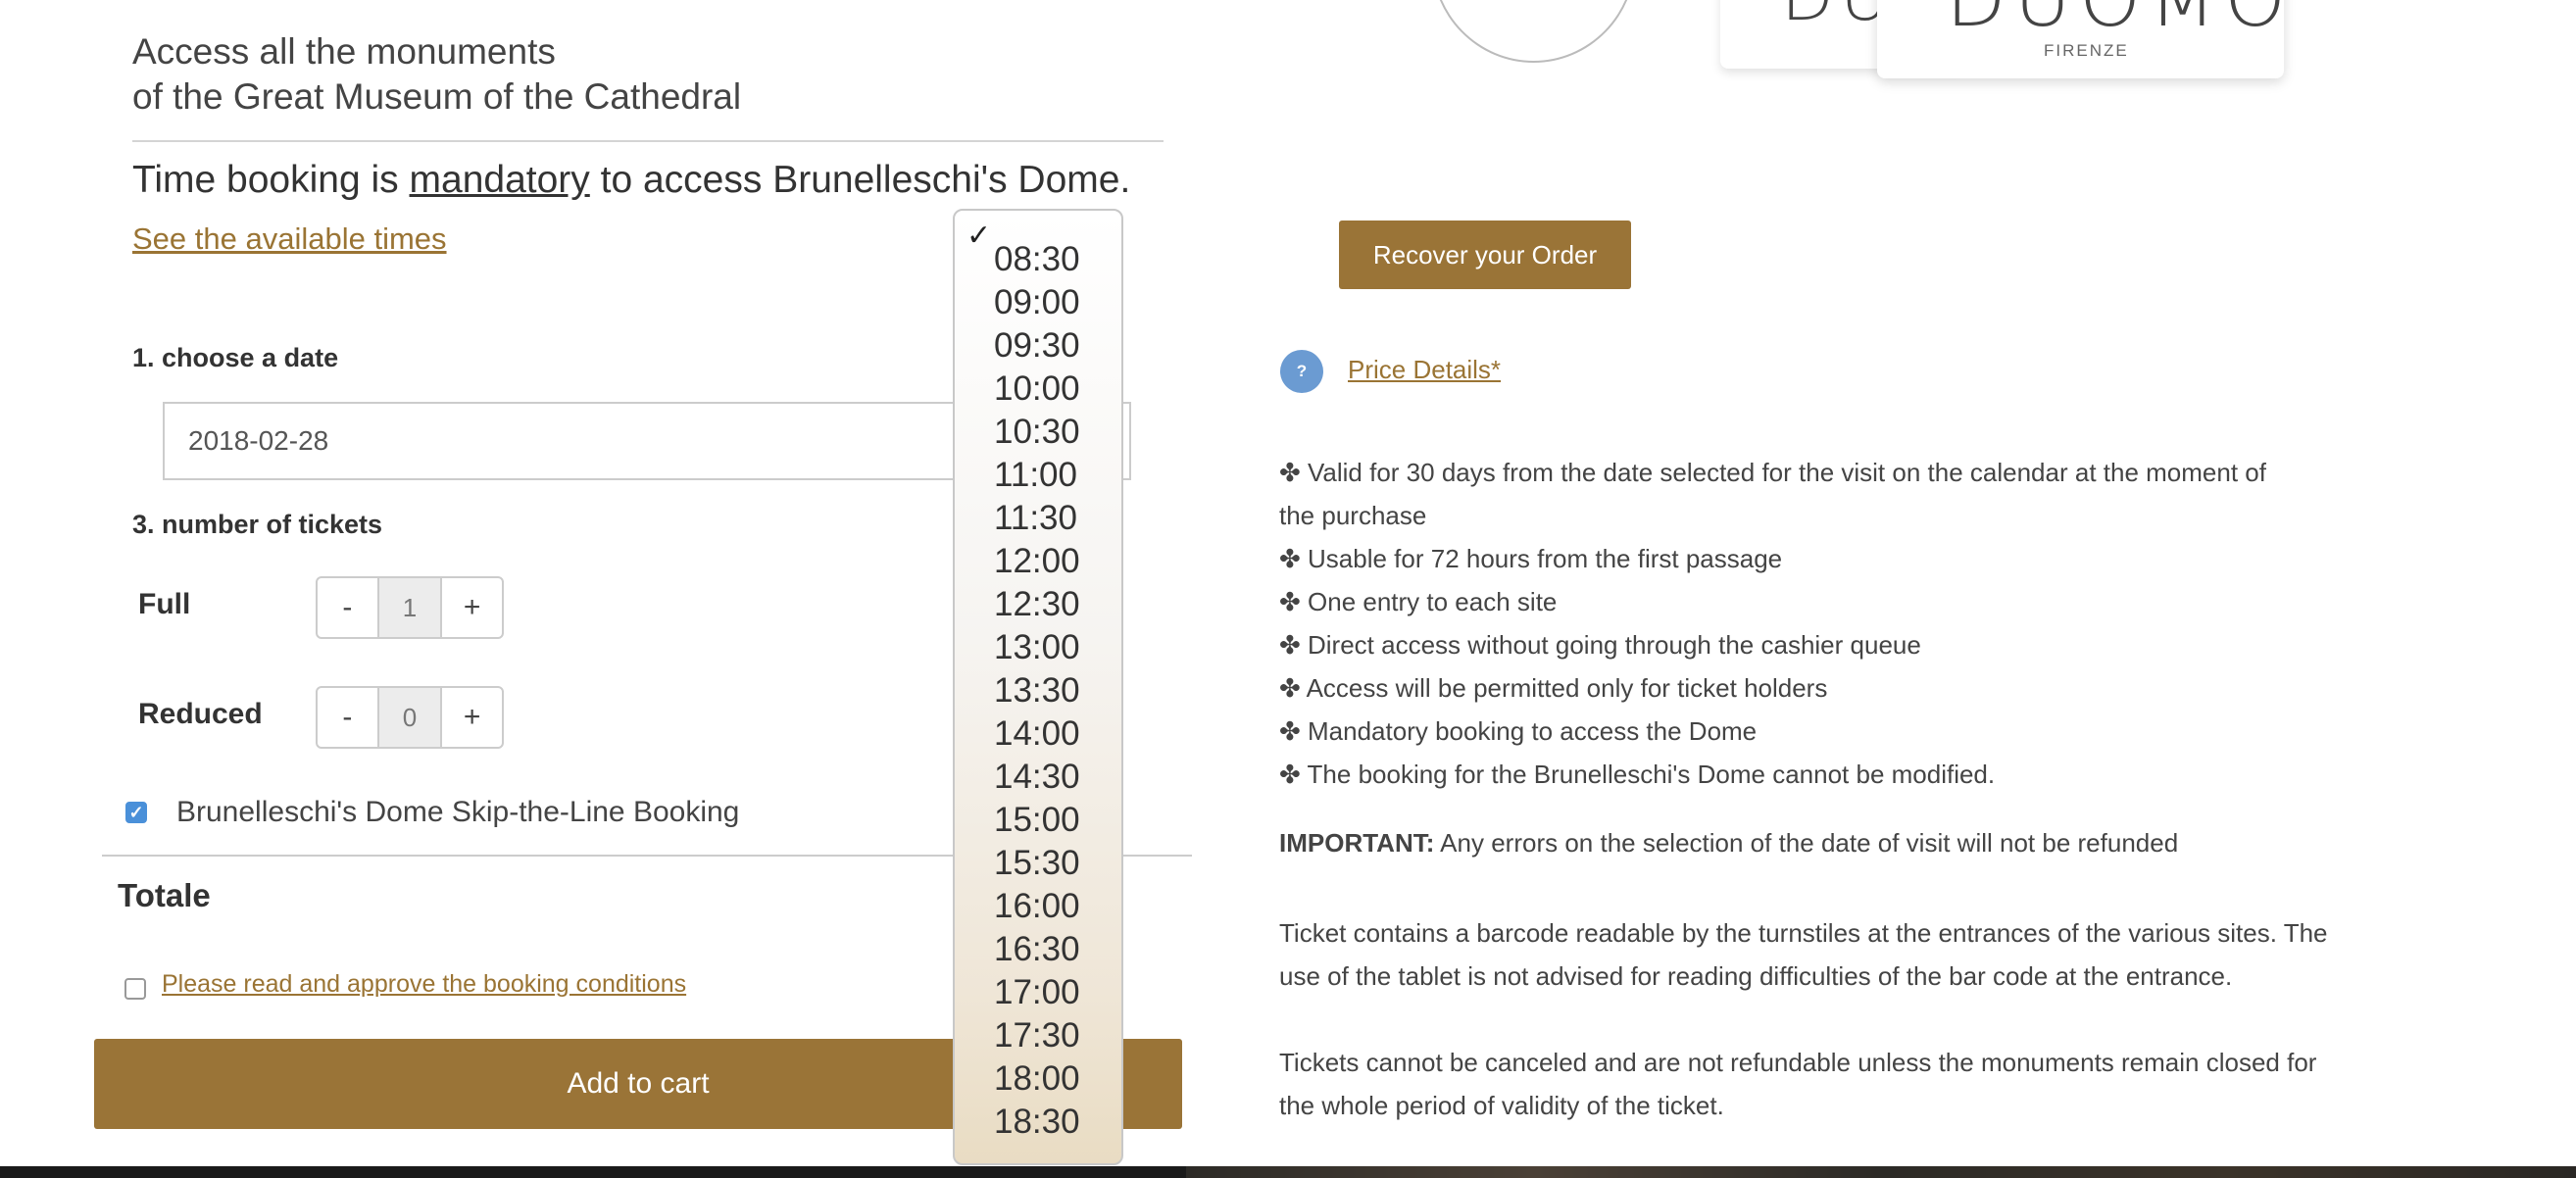  What do you see at coordinates (1518, 731) in the screenshot?
I see `list-item: ✤ Mandatory booking to access the Dome` at bounding box center [1518, 731].